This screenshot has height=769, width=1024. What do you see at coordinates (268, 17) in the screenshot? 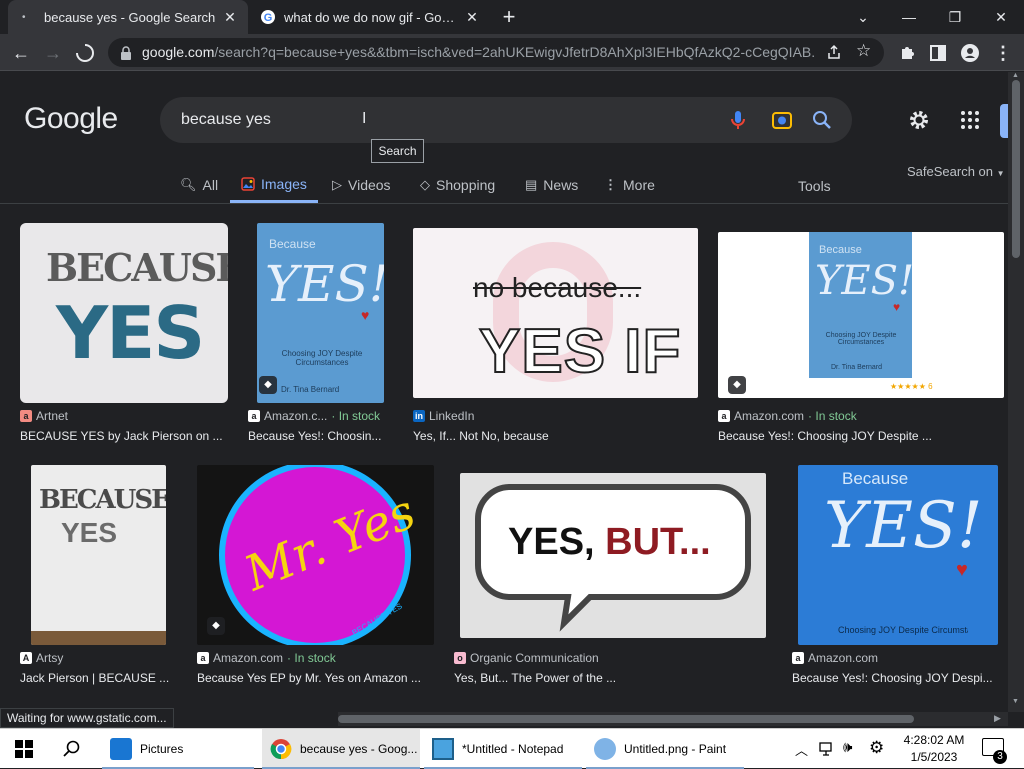
I see `google-favicon-icon: G` at bounding box center [268, 17].